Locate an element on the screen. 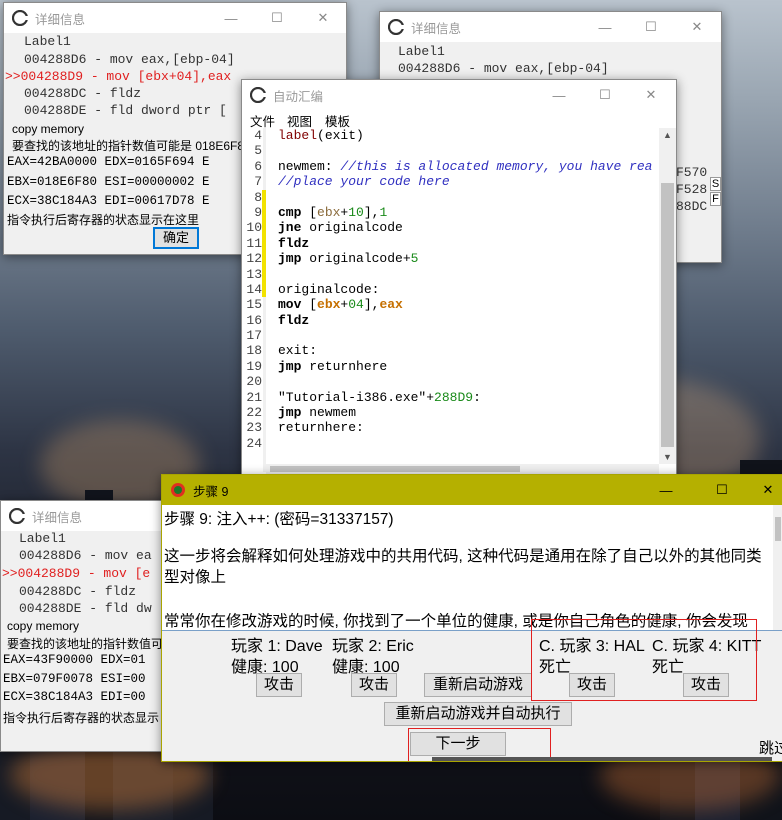  line-number: 12 is located at coordinates (254, 259).